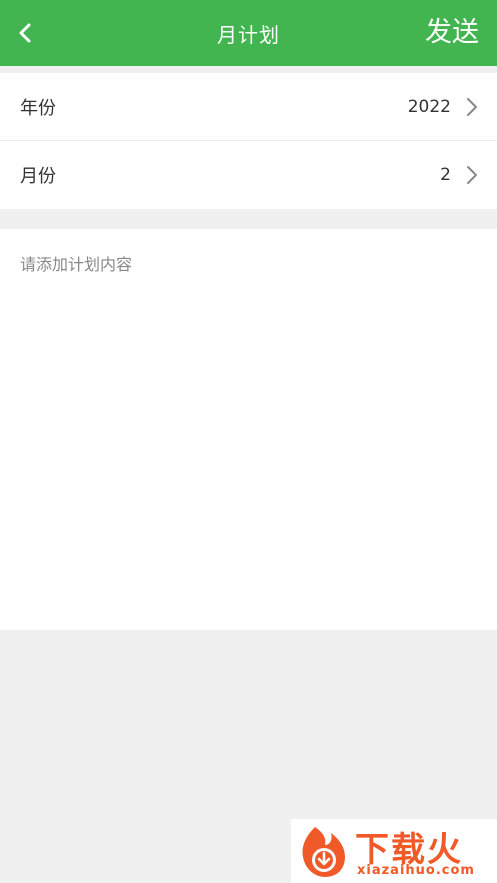  What do you see at coordinates (38, 176) in the screenshot?
I see `month-label: 月份` at bounding box center [38, 176].